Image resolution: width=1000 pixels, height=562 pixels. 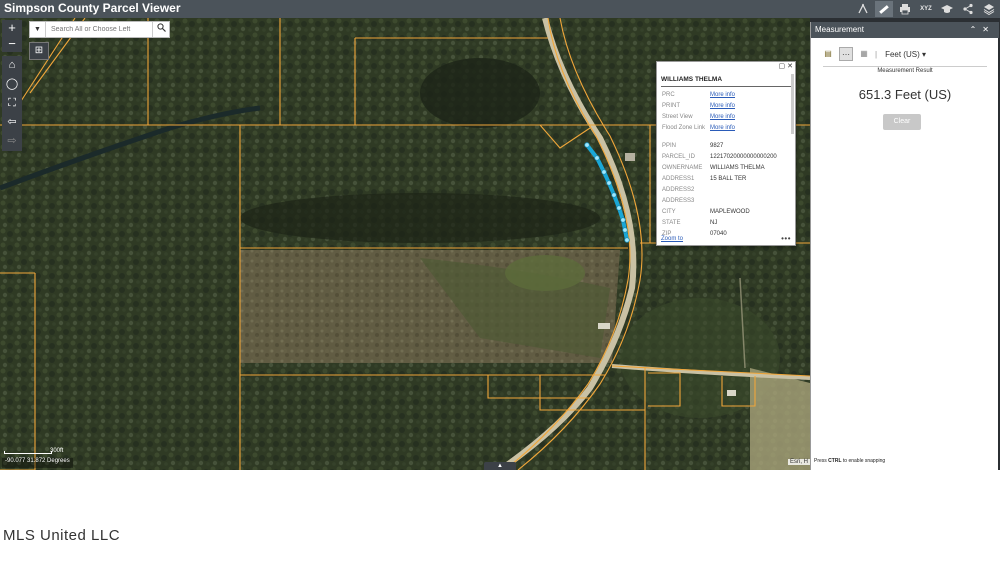 I want to click on popup-field-value: MAPLEWOOD, so click(x=730, y=212).